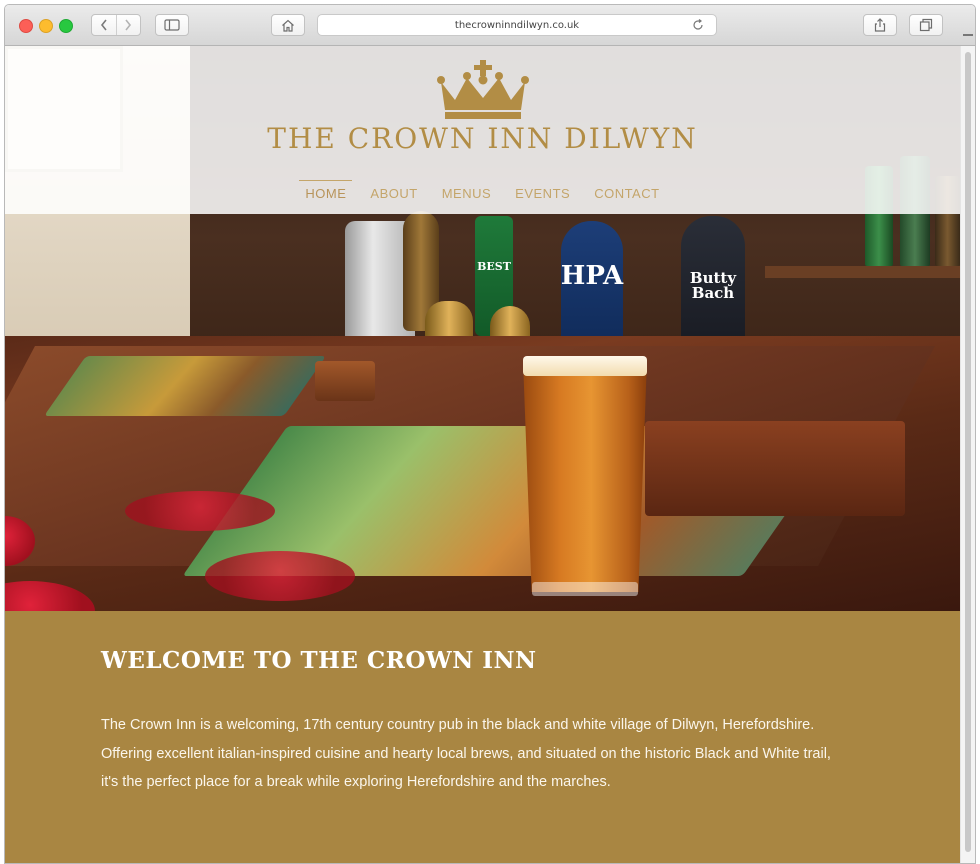 This screenshot has width=980, height=864. I want to click on nav-home: HOME, so click(325, 193).